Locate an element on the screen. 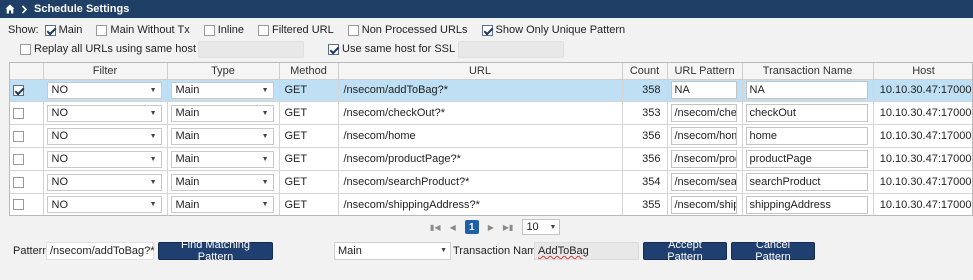  url-pattern-input: /nsecom/searchProduct is located at coordinates (703, 182).